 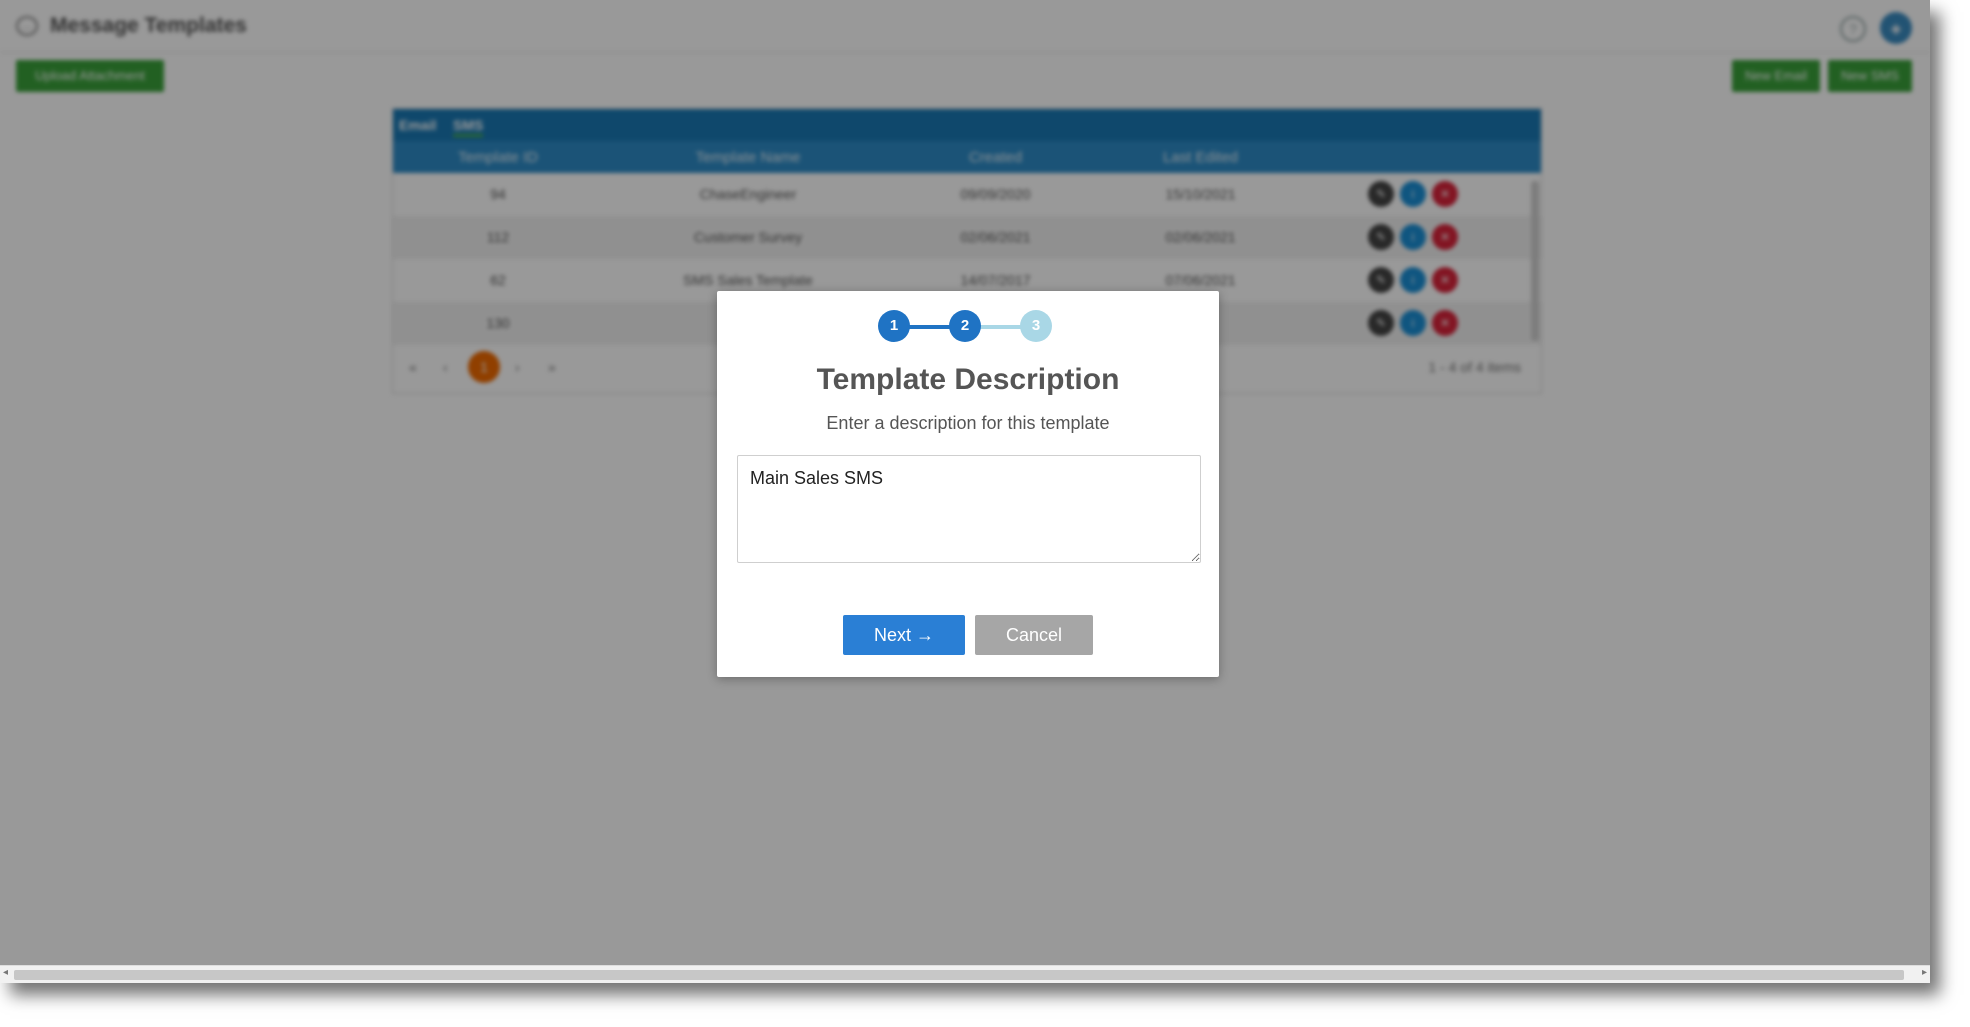 I want to click on scroll-right-icon: ▸, so click(x=1924, y=972).